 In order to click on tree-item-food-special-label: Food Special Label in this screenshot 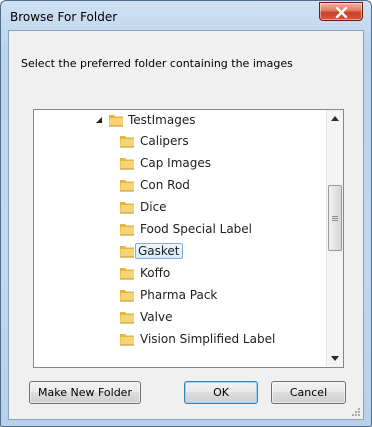, I will do `click(179, 229)`.